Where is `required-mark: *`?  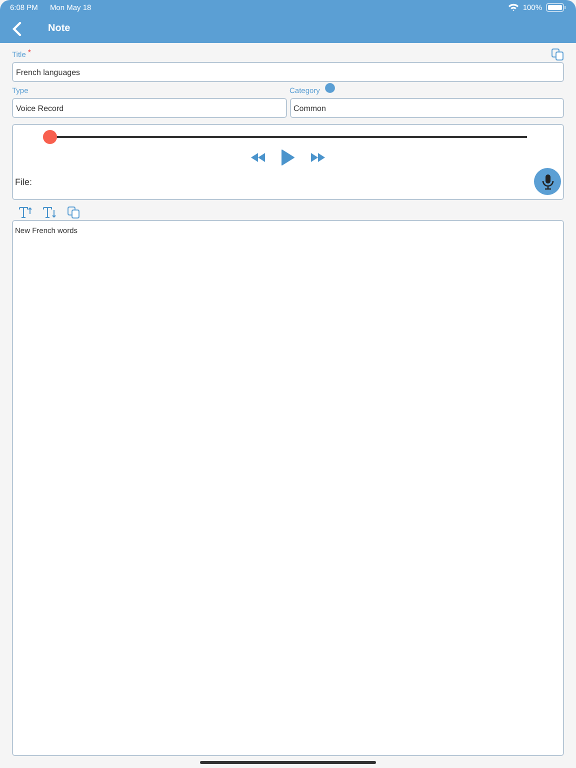
required-mark: * is located at coordinates (30, 52).